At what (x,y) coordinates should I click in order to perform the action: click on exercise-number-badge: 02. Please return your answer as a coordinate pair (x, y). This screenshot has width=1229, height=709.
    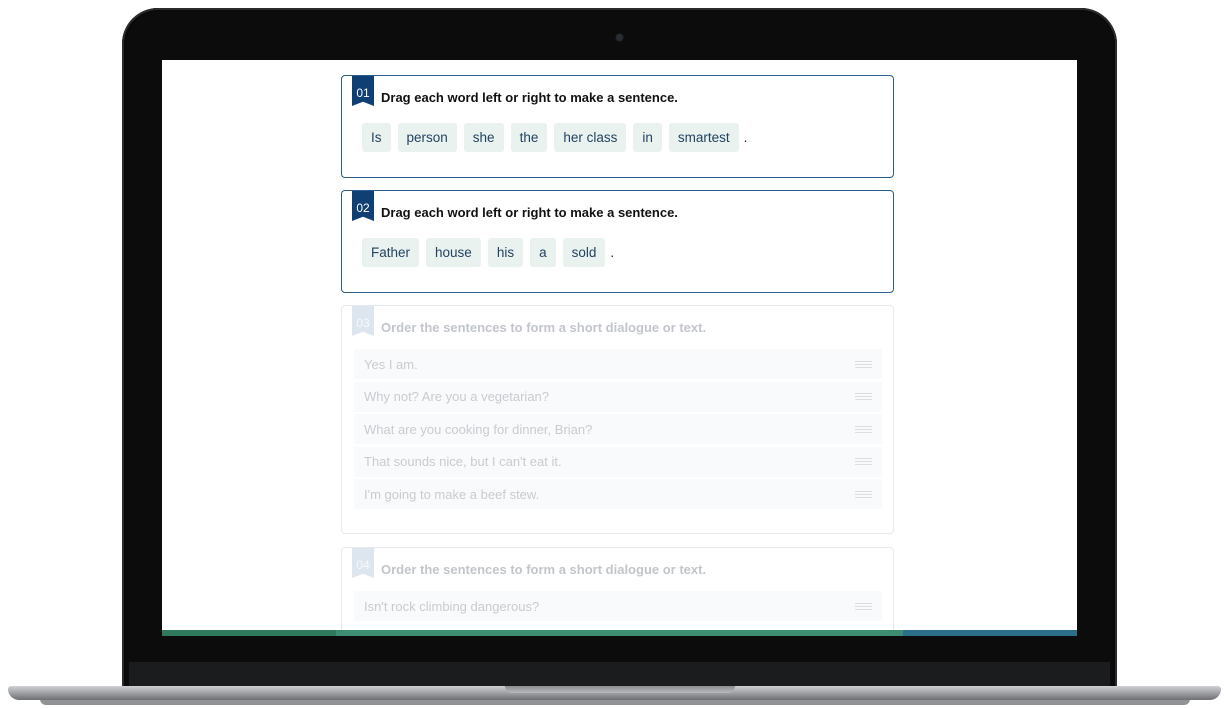
    Looking at the image, I should click on (363, 206).